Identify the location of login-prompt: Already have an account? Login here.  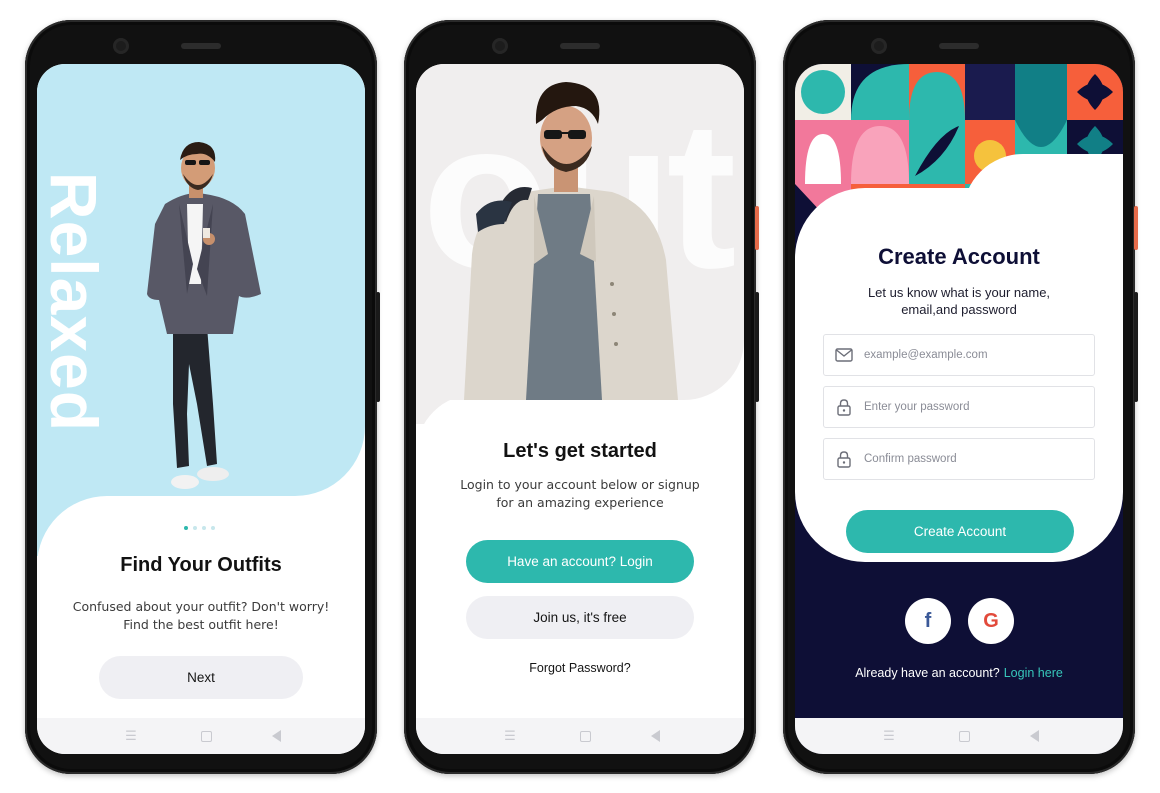
(959, 673).